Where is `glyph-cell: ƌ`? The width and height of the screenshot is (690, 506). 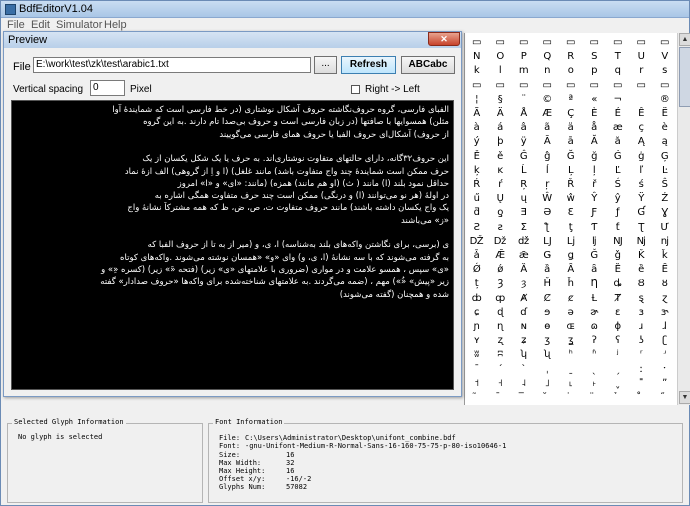 glyph-cell: ƌ is located at coordinates (477, 212).